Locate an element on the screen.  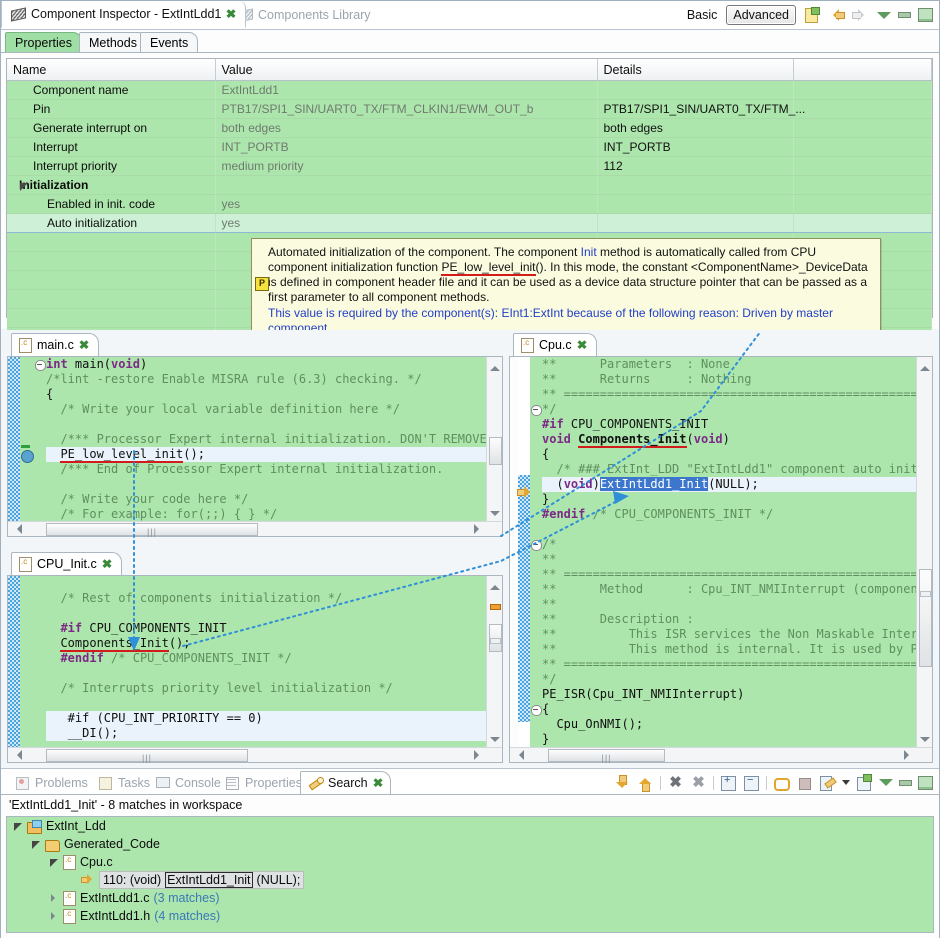
tab-component-inspector: Component Inspector - ExtIntLdd1 ✖ is located at coordinates (124, 14).